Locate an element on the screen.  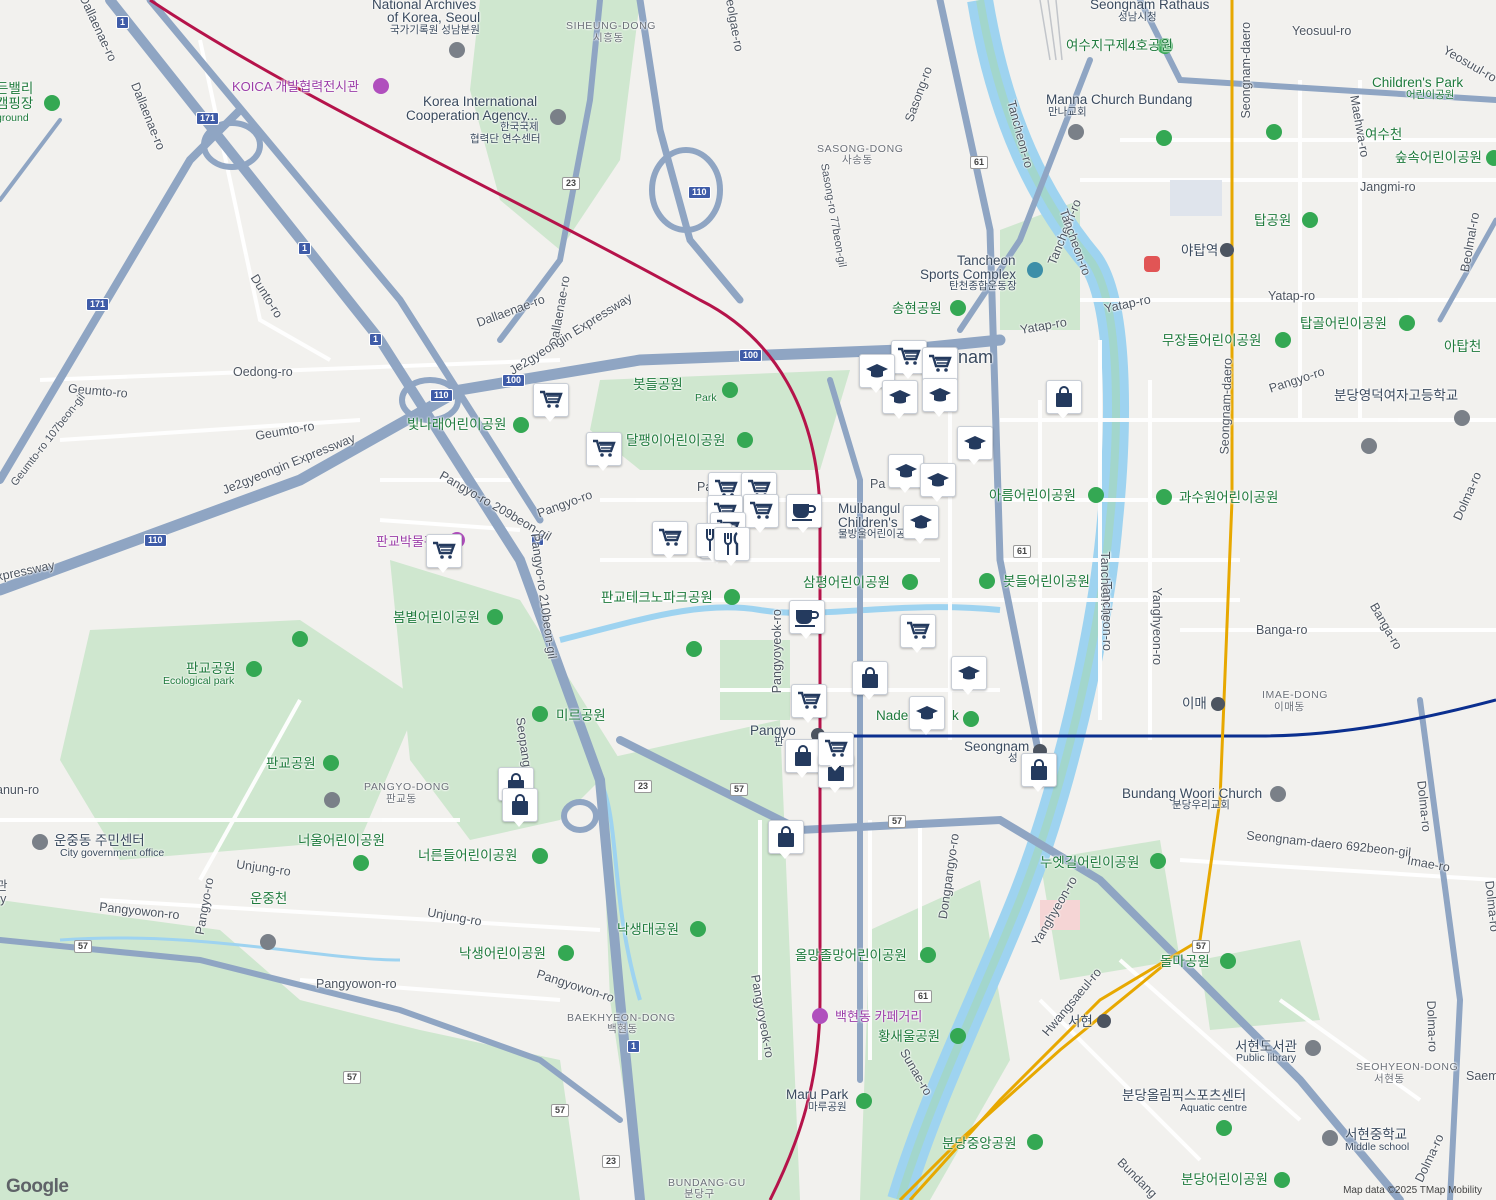
map-attribution: Map data ©2025 TMap Mobility is located at coordinates (1412, 1190).